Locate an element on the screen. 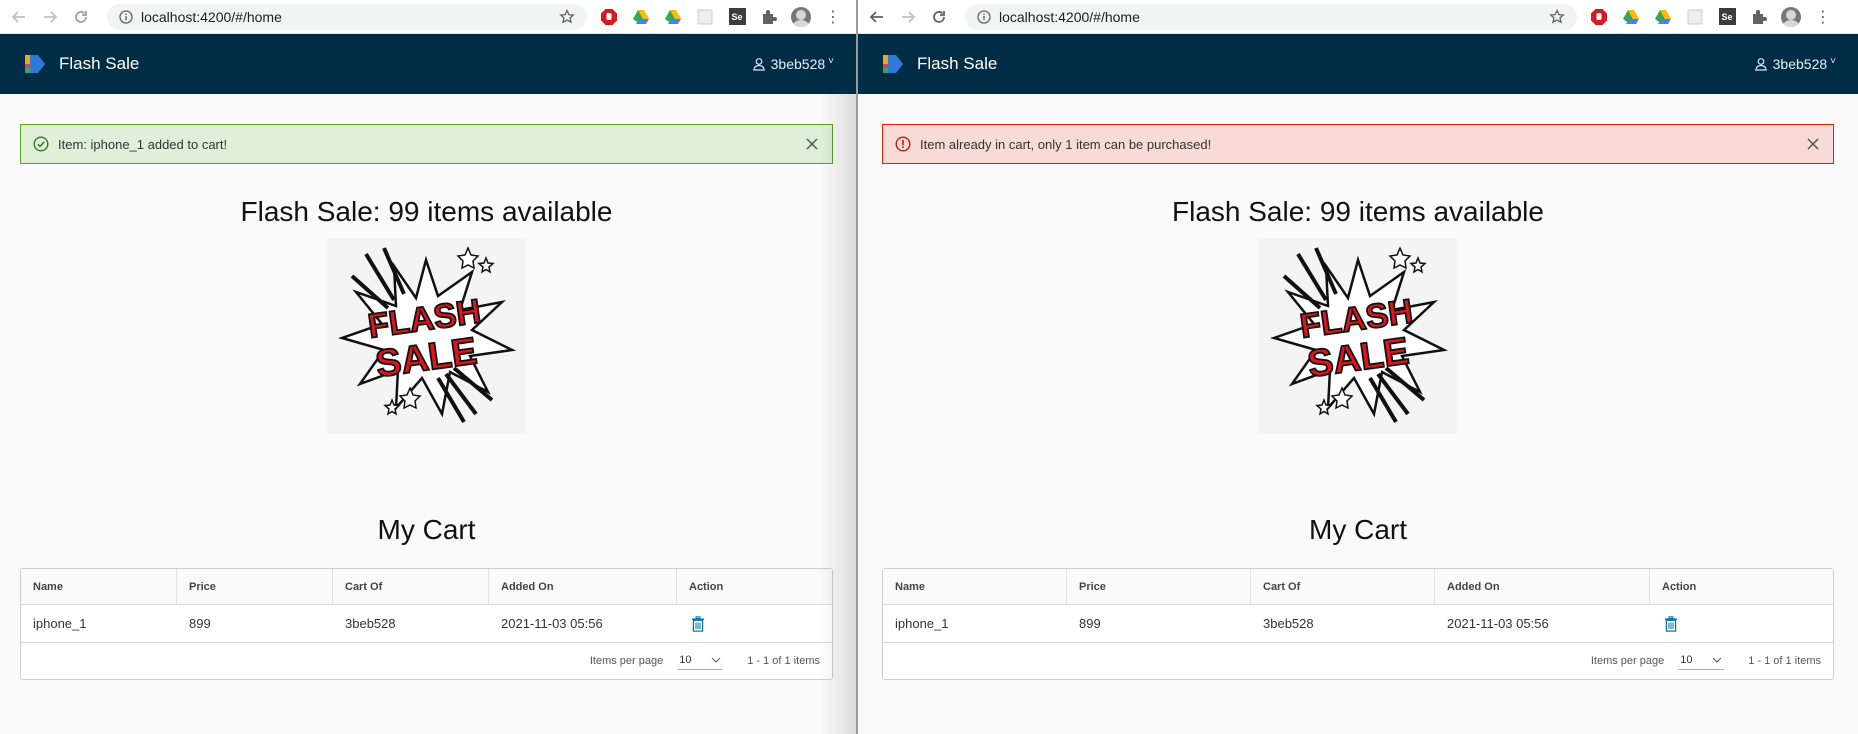 This screenshot has width=1858, height=734. stop-hand-icon is located at coordinates (1599, 16).